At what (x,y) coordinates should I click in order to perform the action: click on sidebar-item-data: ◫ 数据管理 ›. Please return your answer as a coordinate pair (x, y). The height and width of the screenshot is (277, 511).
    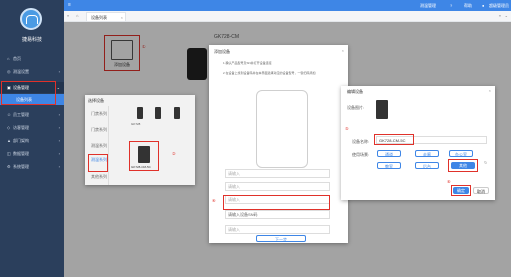
    Looking at the image, I should click on (32, 153).